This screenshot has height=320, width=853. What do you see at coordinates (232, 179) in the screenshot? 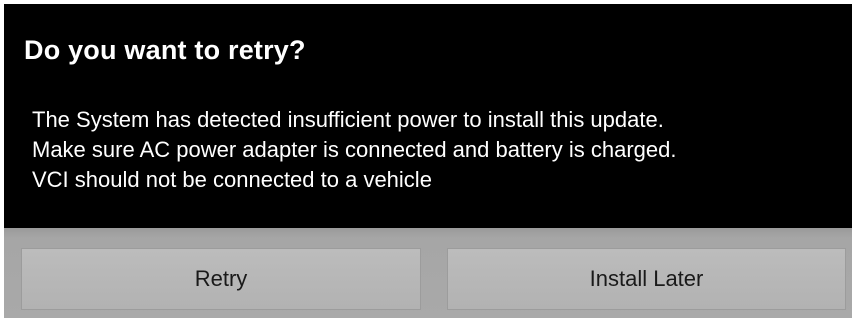
I see `message-line-3: VCI should not be connected to a vehicle` at bounding box center [232, 179].